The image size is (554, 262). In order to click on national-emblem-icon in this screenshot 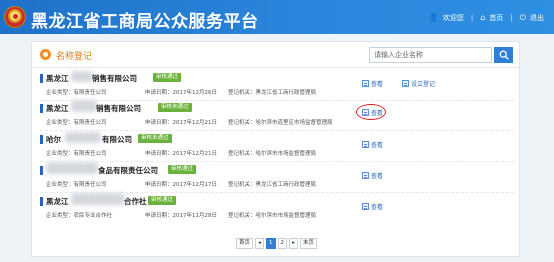, I will do `click(15, 17)`.